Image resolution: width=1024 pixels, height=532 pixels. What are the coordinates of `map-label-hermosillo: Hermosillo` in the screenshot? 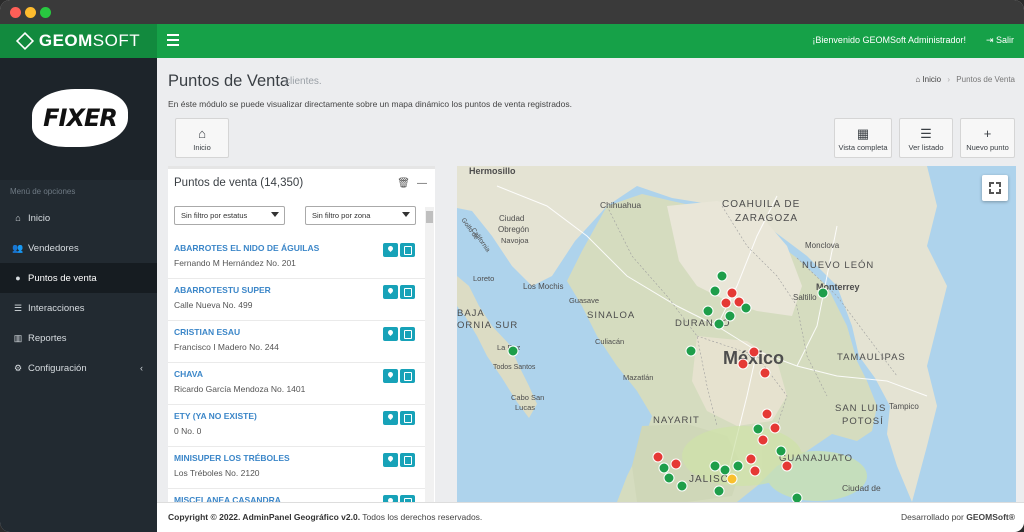 It's located at (492, 171).